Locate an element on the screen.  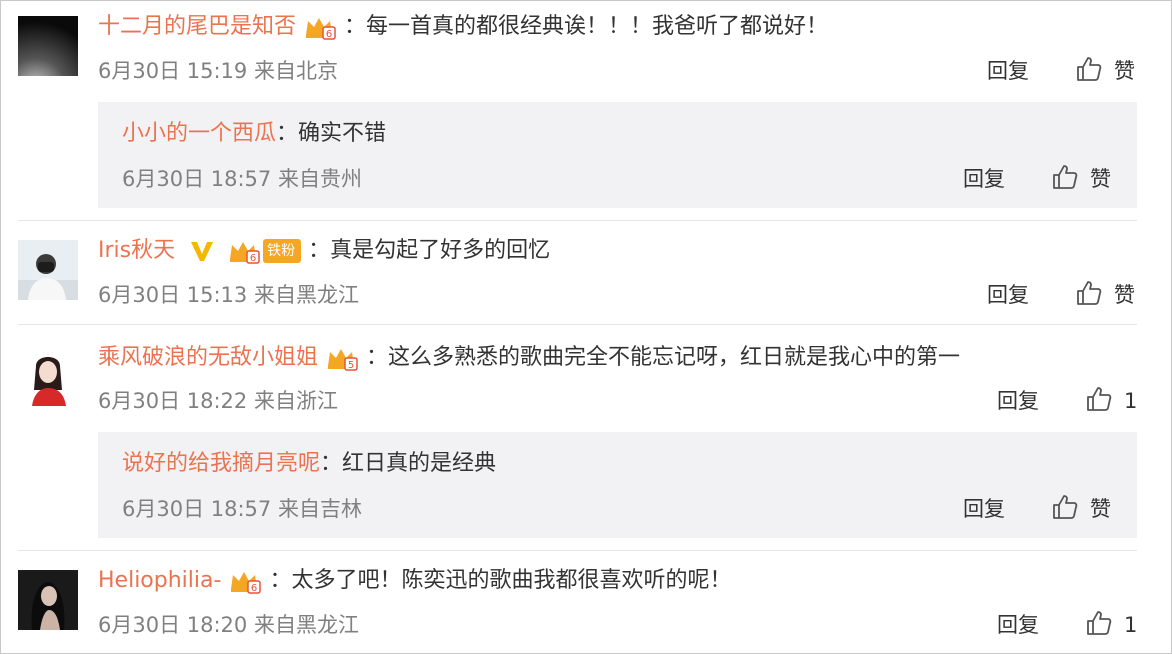
username-link: 说好的给我摘月亮呢 is located at coordinates (221, 463).